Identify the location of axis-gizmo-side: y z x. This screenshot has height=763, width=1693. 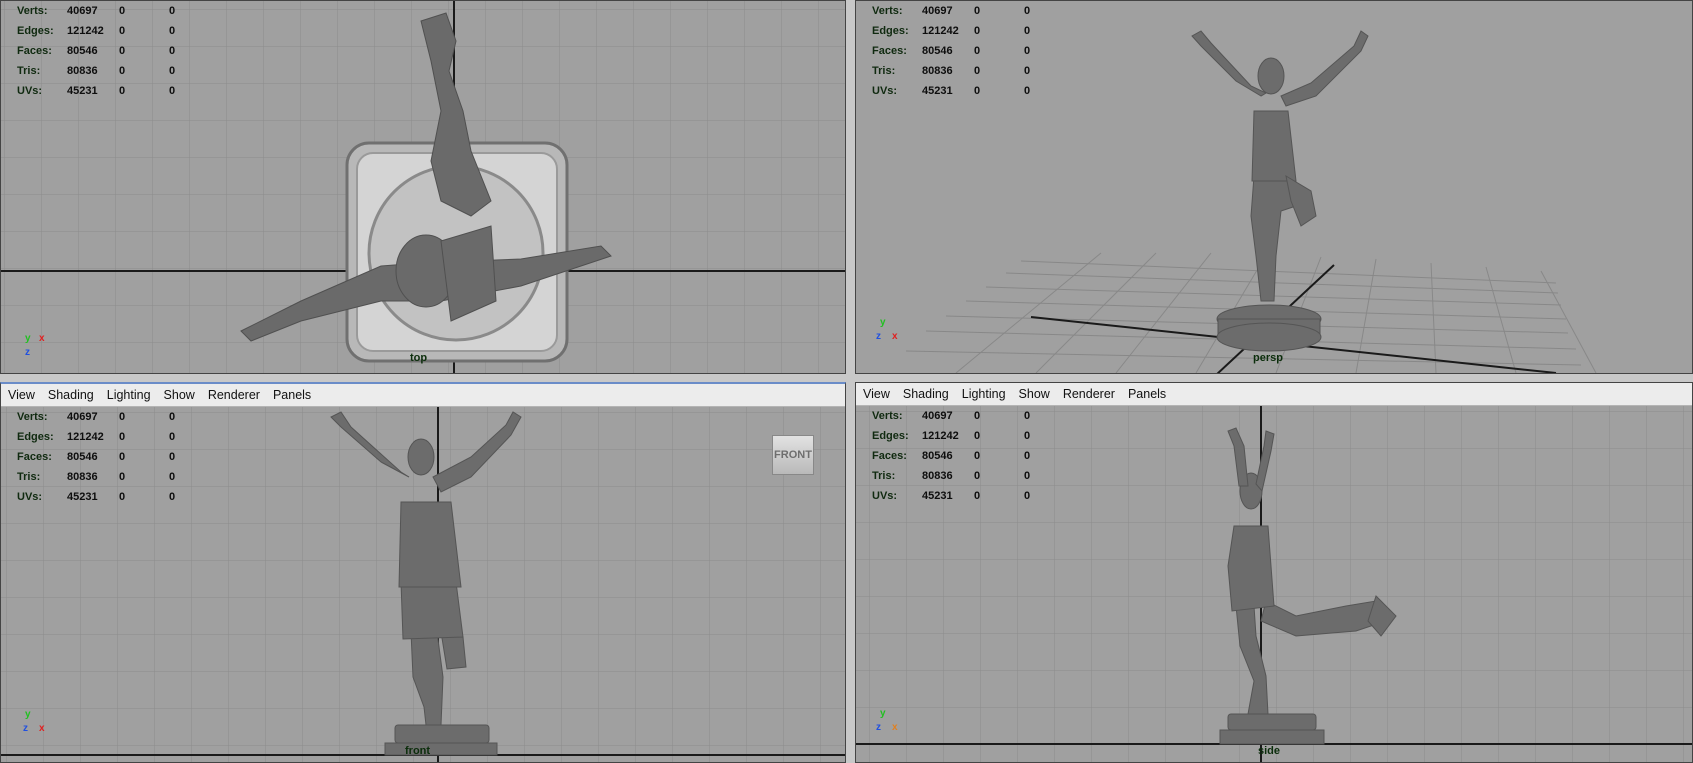
(887, 720).